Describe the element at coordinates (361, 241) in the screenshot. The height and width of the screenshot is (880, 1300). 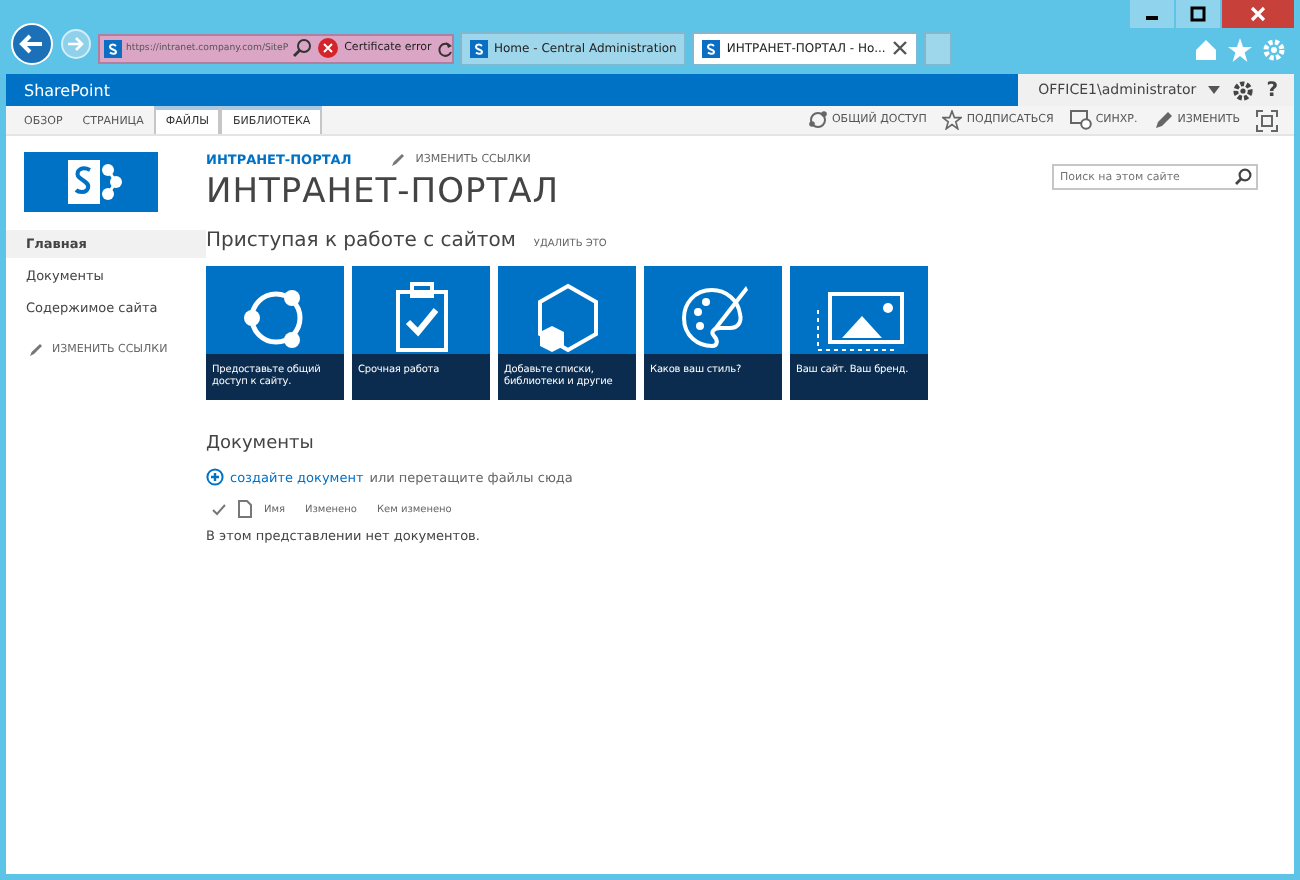
I see `section-heading: Приступая к работе с сайтом` at that location.